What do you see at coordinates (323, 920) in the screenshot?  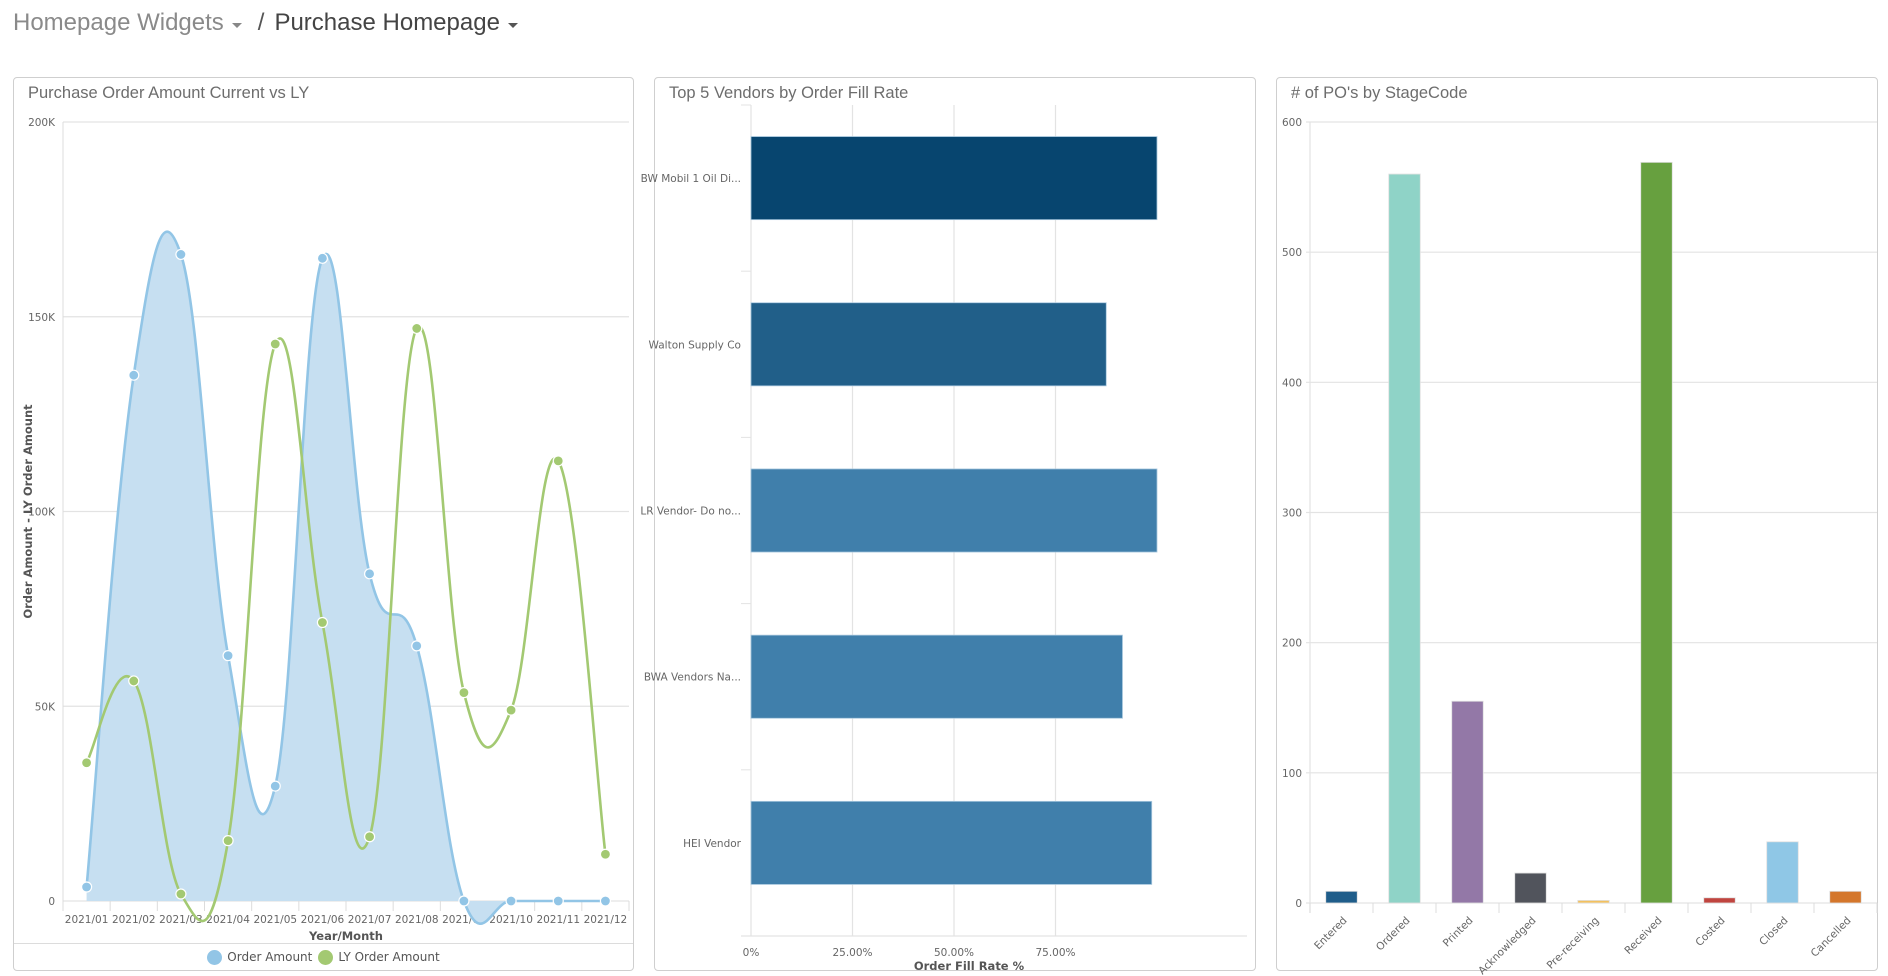 I see `x-tick-label: 2021/06` at bounding box center [323, 920].